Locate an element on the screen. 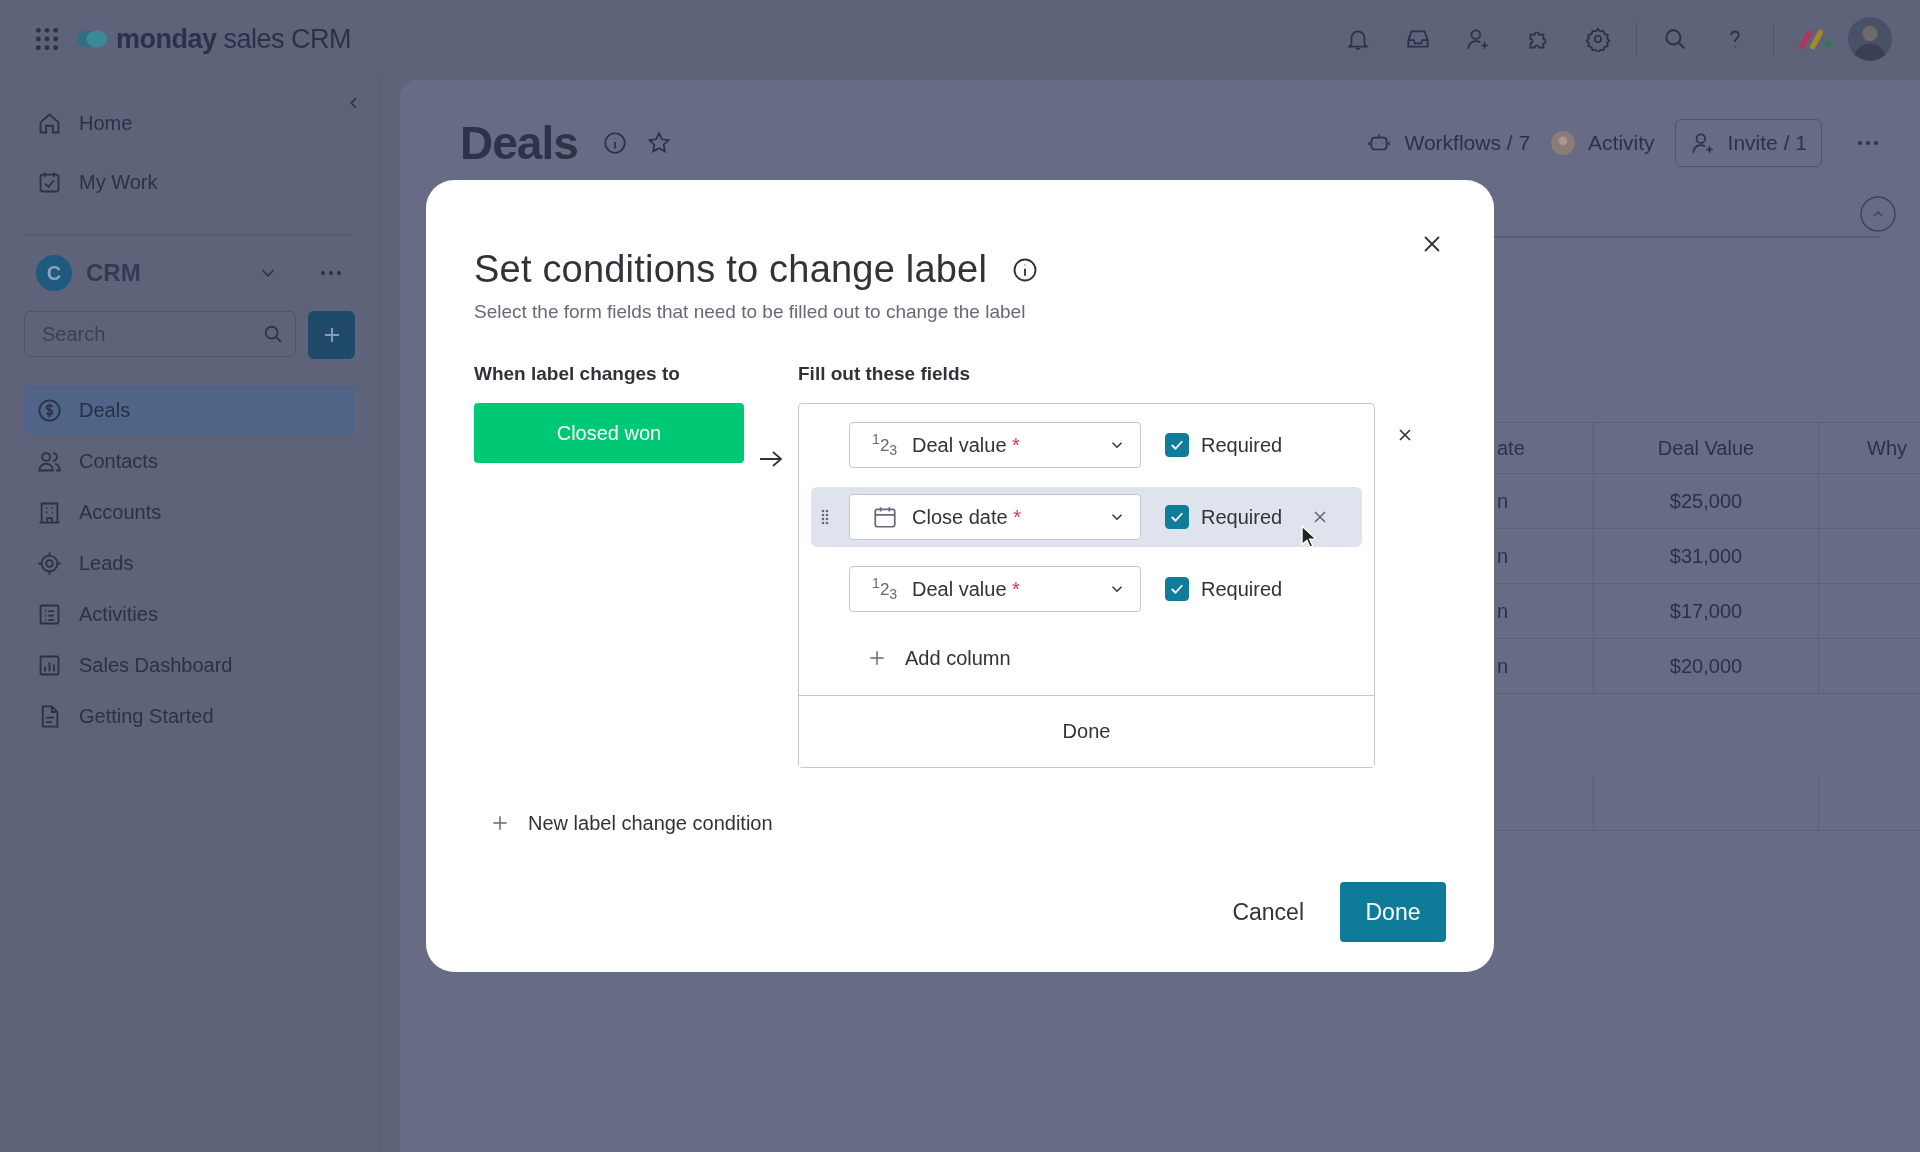 This screenshot has height=1152, width=1920. activity-button: Activity is located at coordinates (1602, 143).